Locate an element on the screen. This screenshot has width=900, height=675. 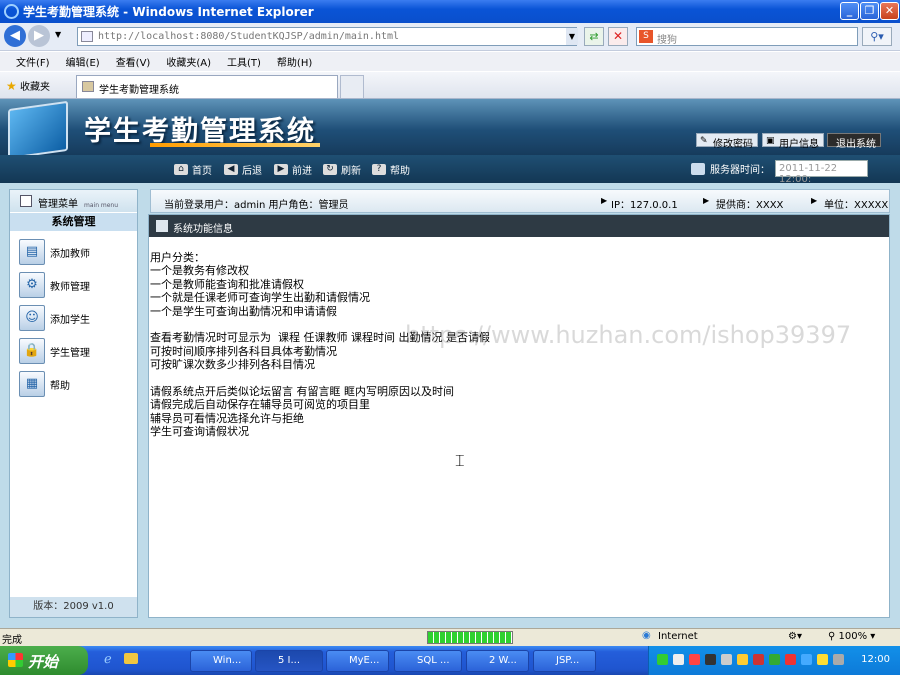
logout-label: 退出系统 is located at coordinates (856, 144).